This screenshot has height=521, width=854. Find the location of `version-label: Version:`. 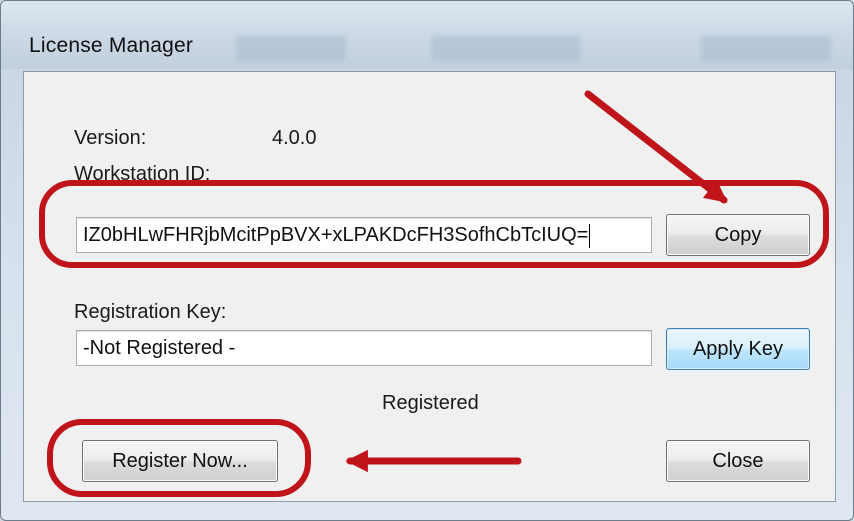

version-label: Version: is located at coordinates (110, 138).